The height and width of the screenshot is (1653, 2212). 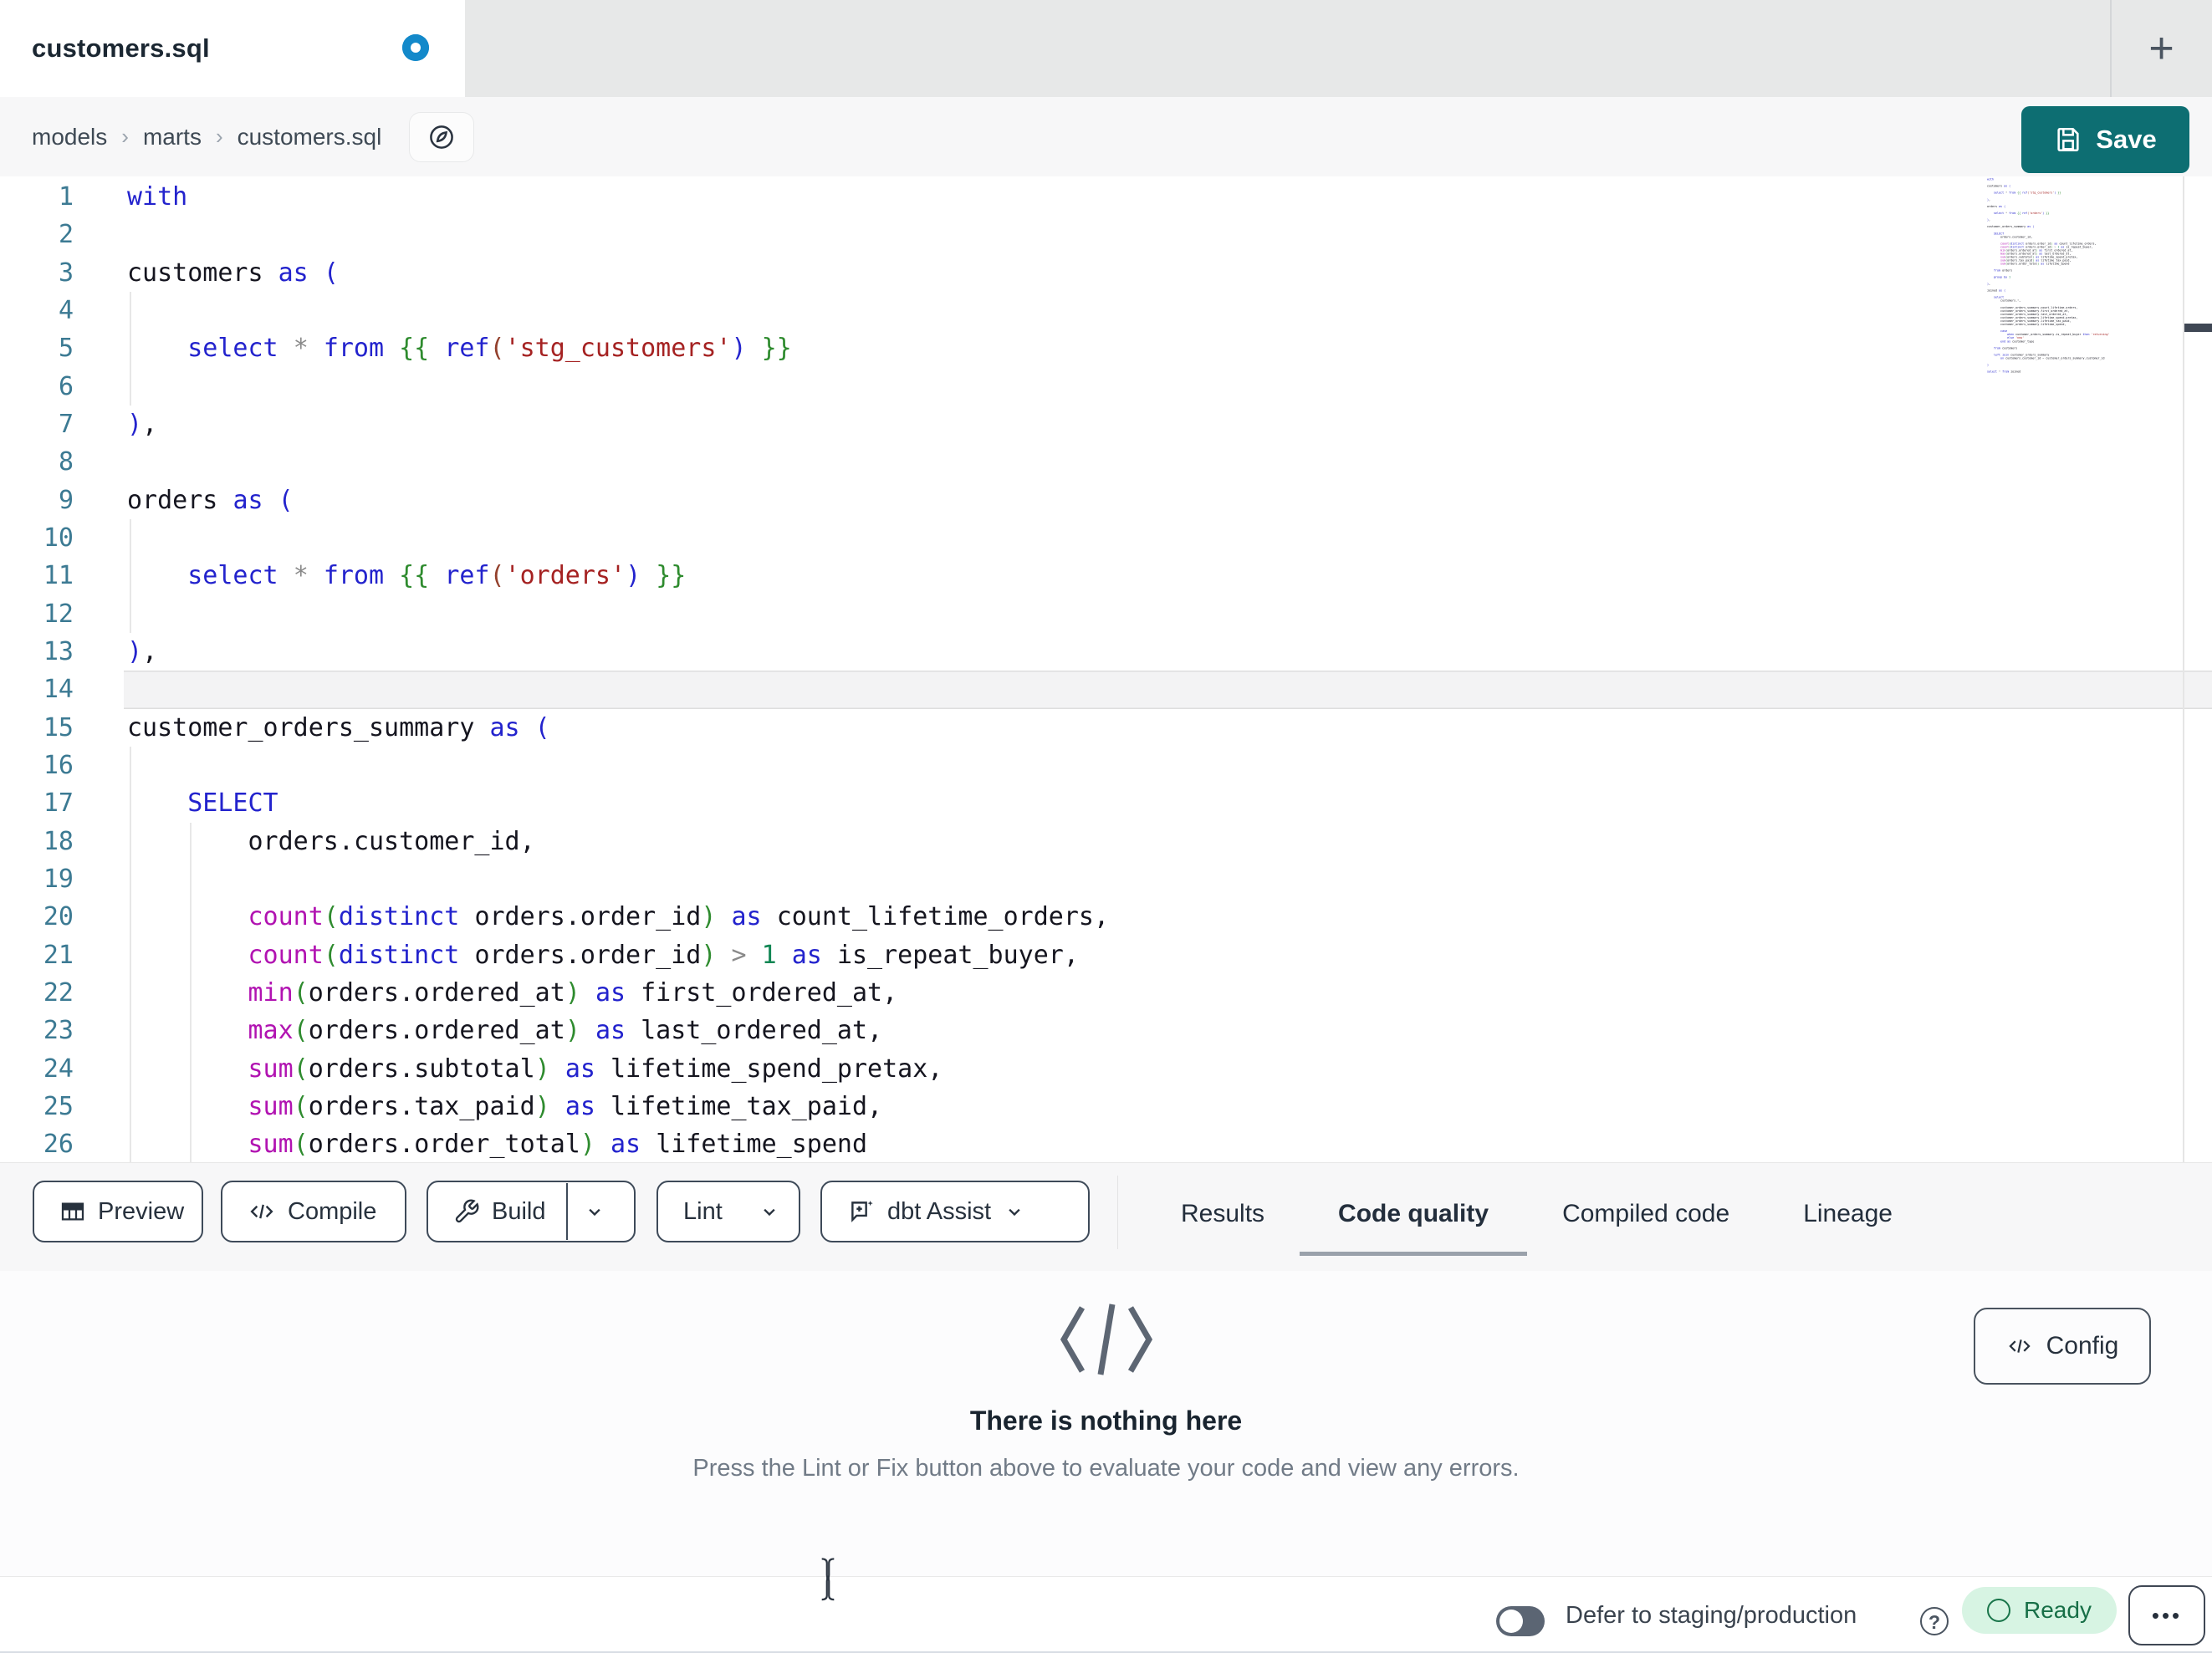 I want to click on code-line-13: 13),, so click(x=1106, y=652).